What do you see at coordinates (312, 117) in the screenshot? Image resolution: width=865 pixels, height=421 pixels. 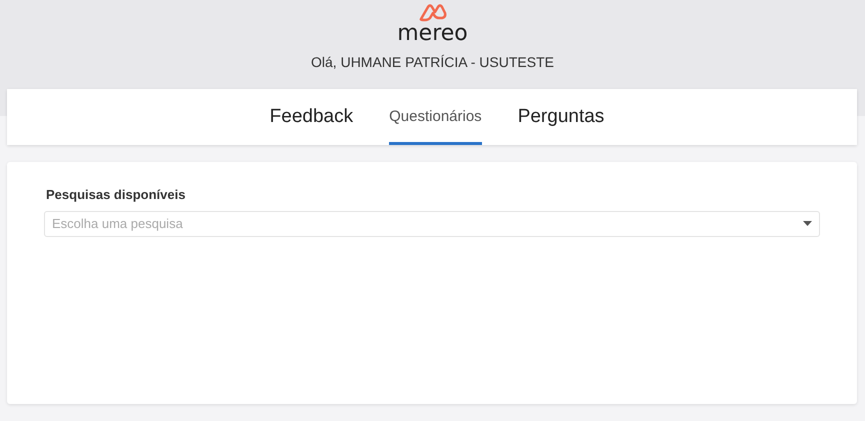 I see `tab: Feedback` at bounding box center [312, 117].